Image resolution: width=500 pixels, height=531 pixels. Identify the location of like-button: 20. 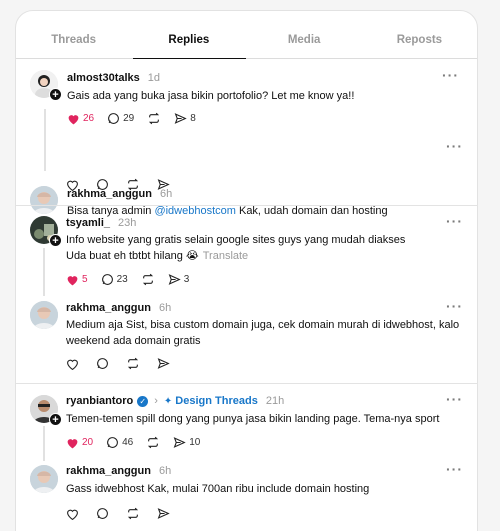
(79, 443).